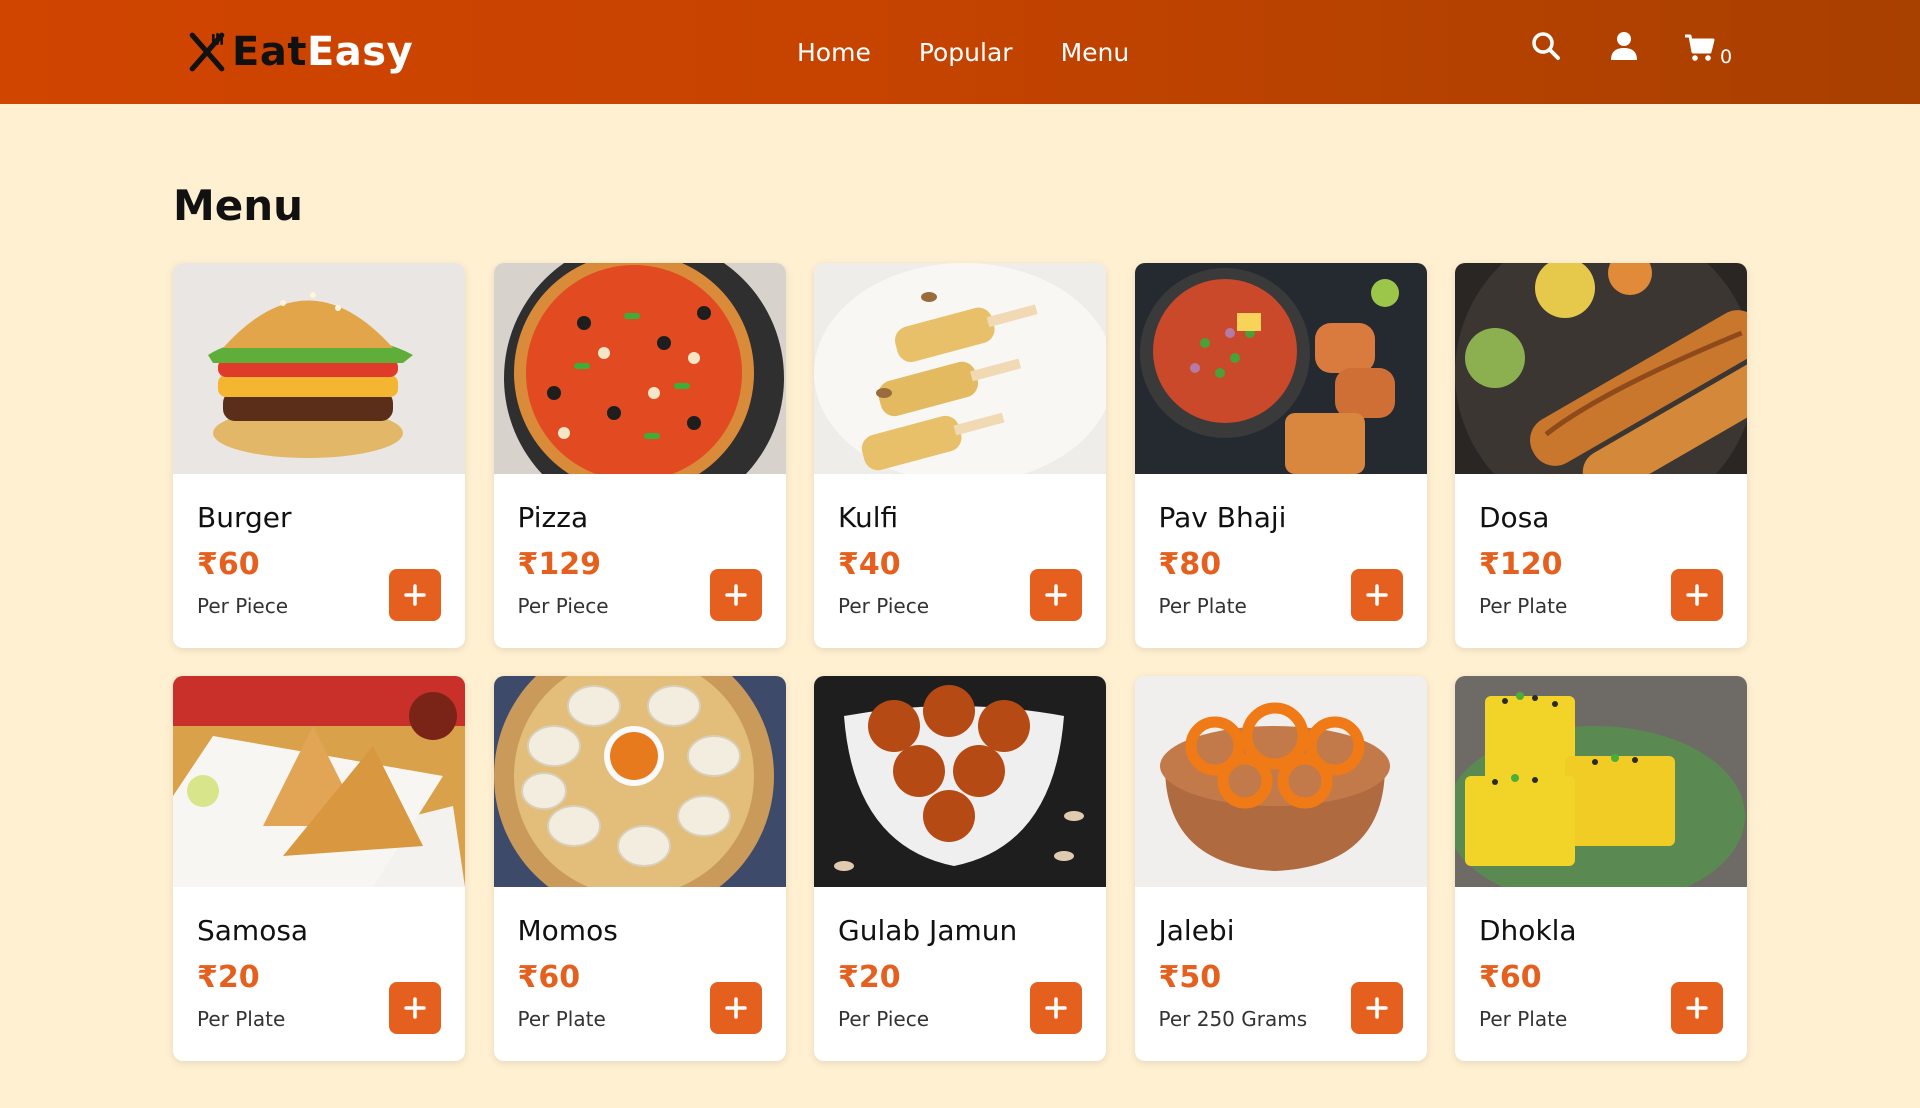 The height and width of the screenshot is (1108, 1920). What do you see at coordinates (244, 517) in the screenshot?
I see `item-name: Burger` at bounding box center [244, 517].